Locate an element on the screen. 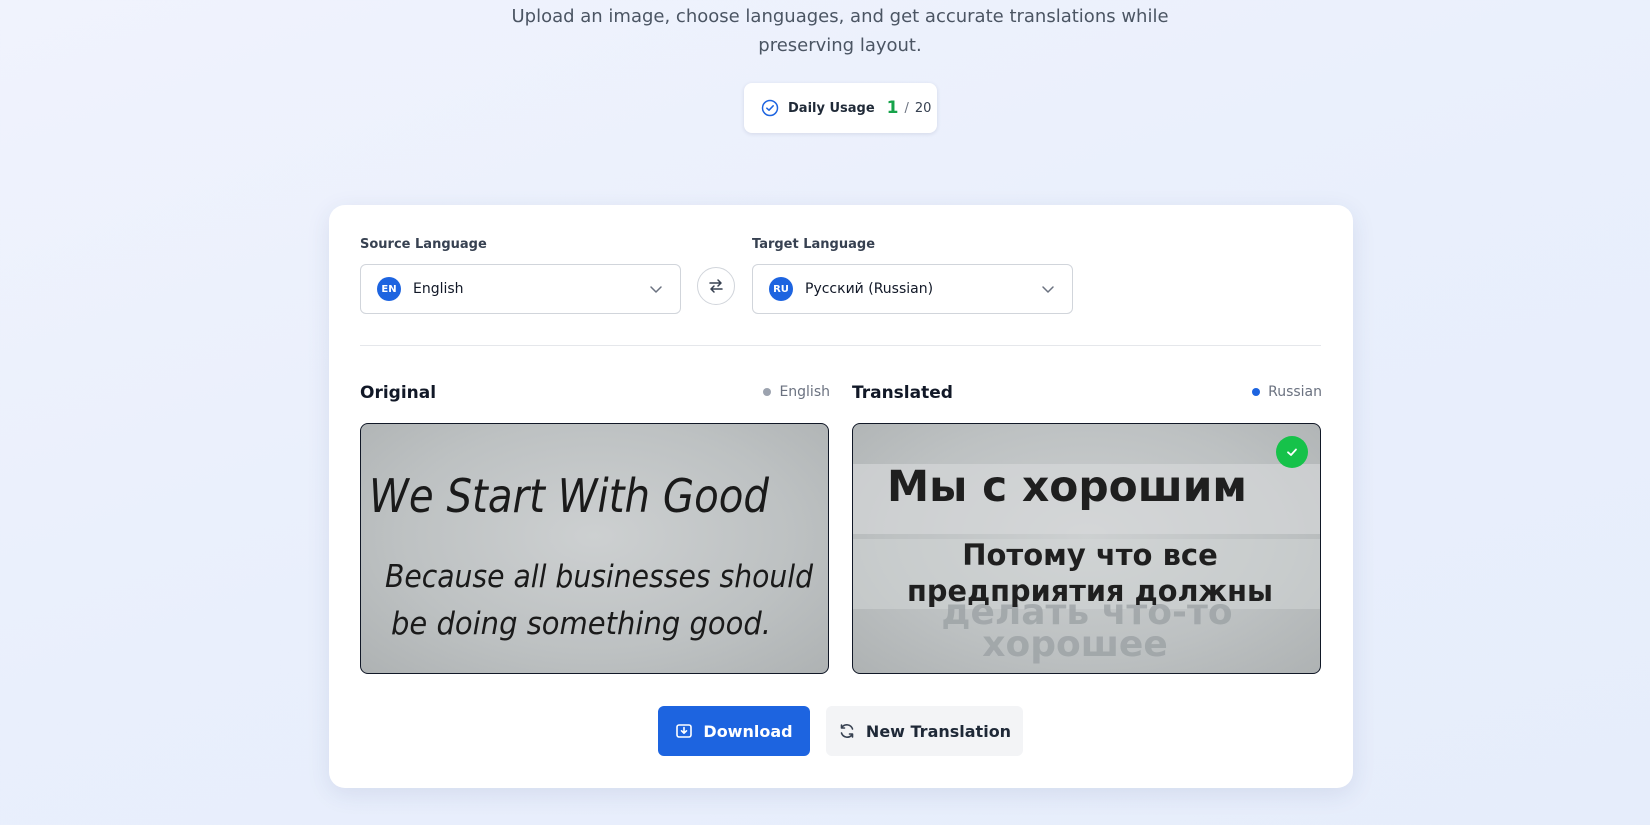  original-panel-title: Original is located at coordinates (398, 393).